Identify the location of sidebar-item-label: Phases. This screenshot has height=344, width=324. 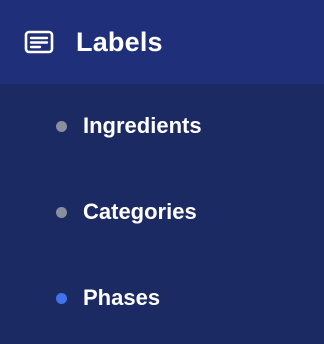
(122, 297).